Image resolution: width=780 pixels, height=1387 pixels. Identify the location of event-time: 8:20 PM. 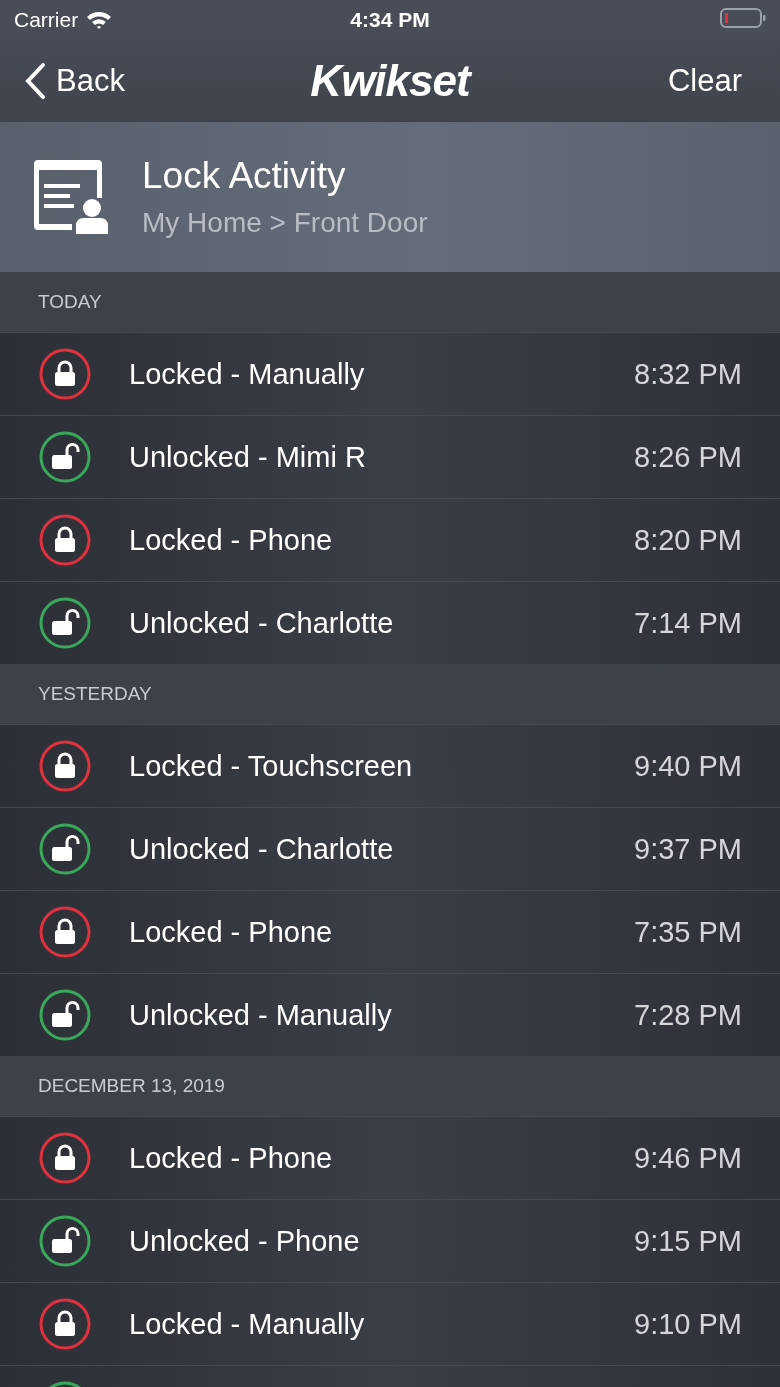
(688, 540).